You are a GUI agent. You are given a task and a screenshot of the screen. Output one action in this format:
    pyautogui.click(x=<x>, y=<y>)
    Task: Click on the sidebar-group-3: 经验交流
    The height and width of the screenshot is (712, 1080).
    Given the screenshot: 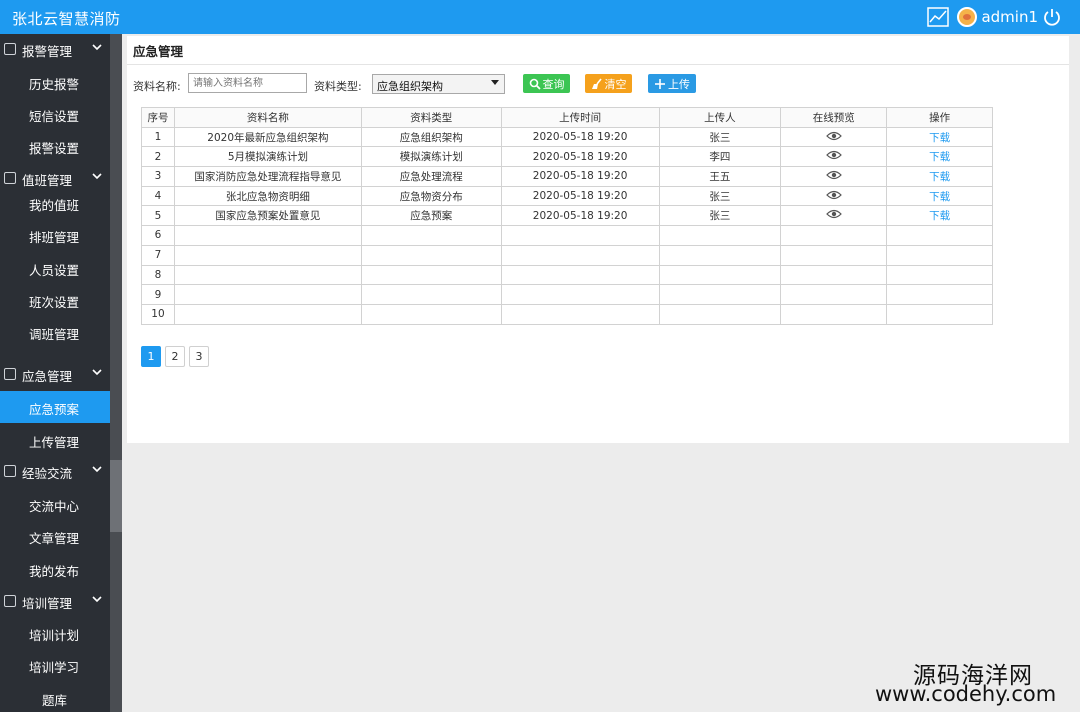 What is the action you would take?
    pyautogui.click(x=55, y=471)
    